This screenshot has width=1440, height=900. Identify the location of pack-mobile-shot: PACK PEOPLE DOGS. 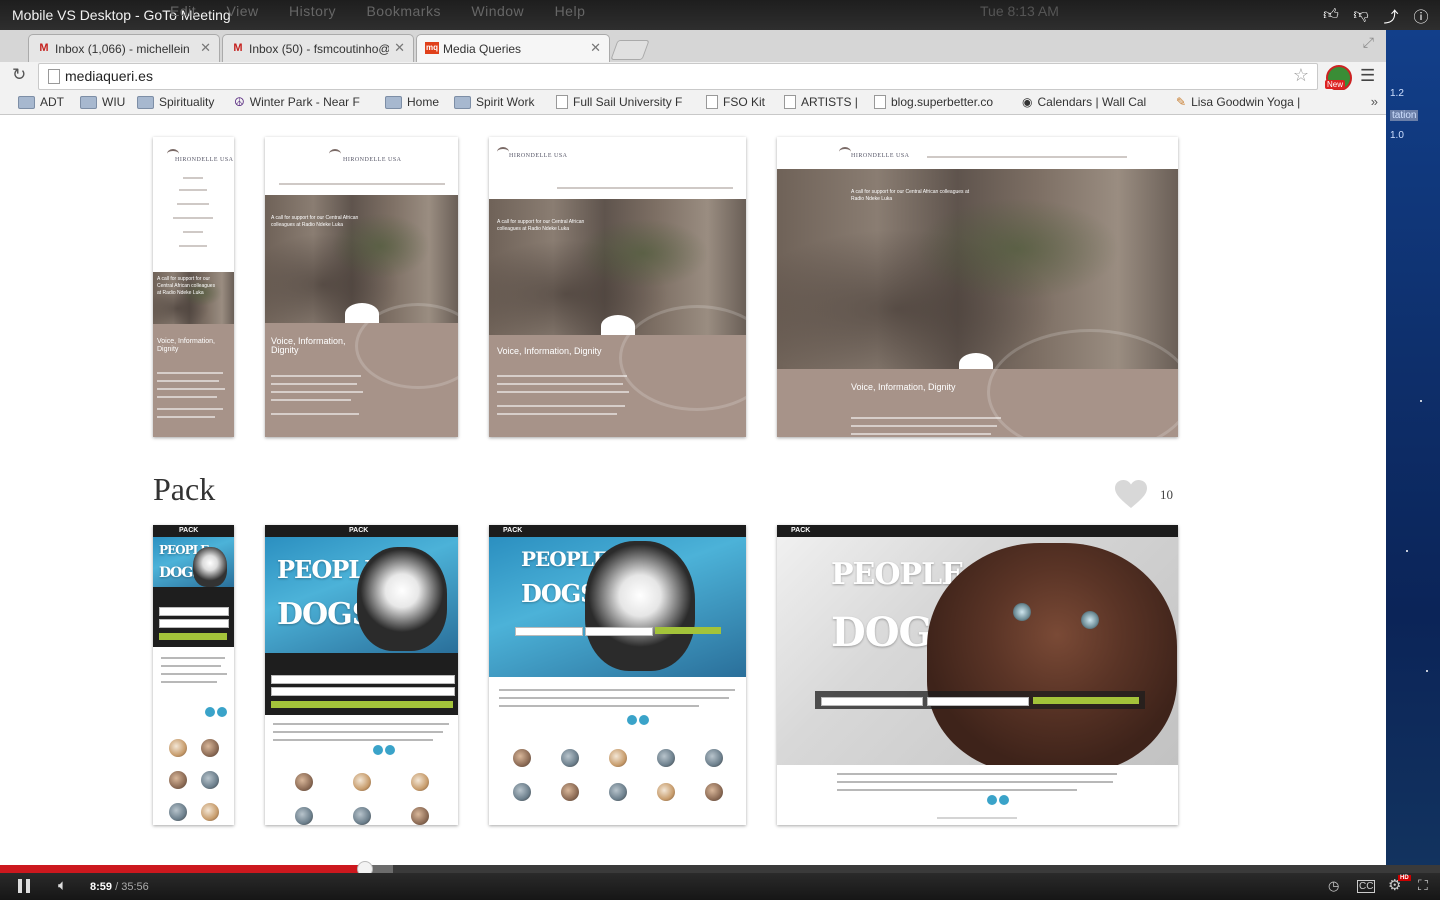
(193, 675).